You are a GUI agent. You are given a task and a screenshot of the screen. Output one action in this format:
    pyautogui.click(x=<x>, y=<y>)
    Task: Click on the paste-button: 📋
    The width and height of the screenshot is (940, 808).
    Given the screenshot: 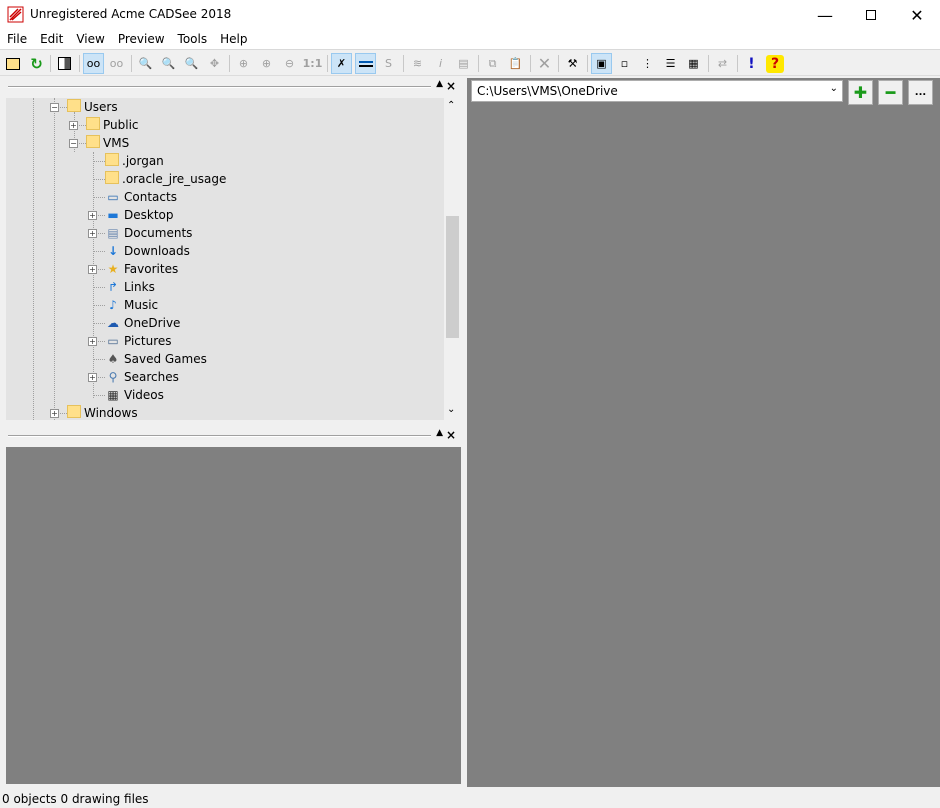 What is the action you would take?
    pyautogui.click(x=515, y=63)
    